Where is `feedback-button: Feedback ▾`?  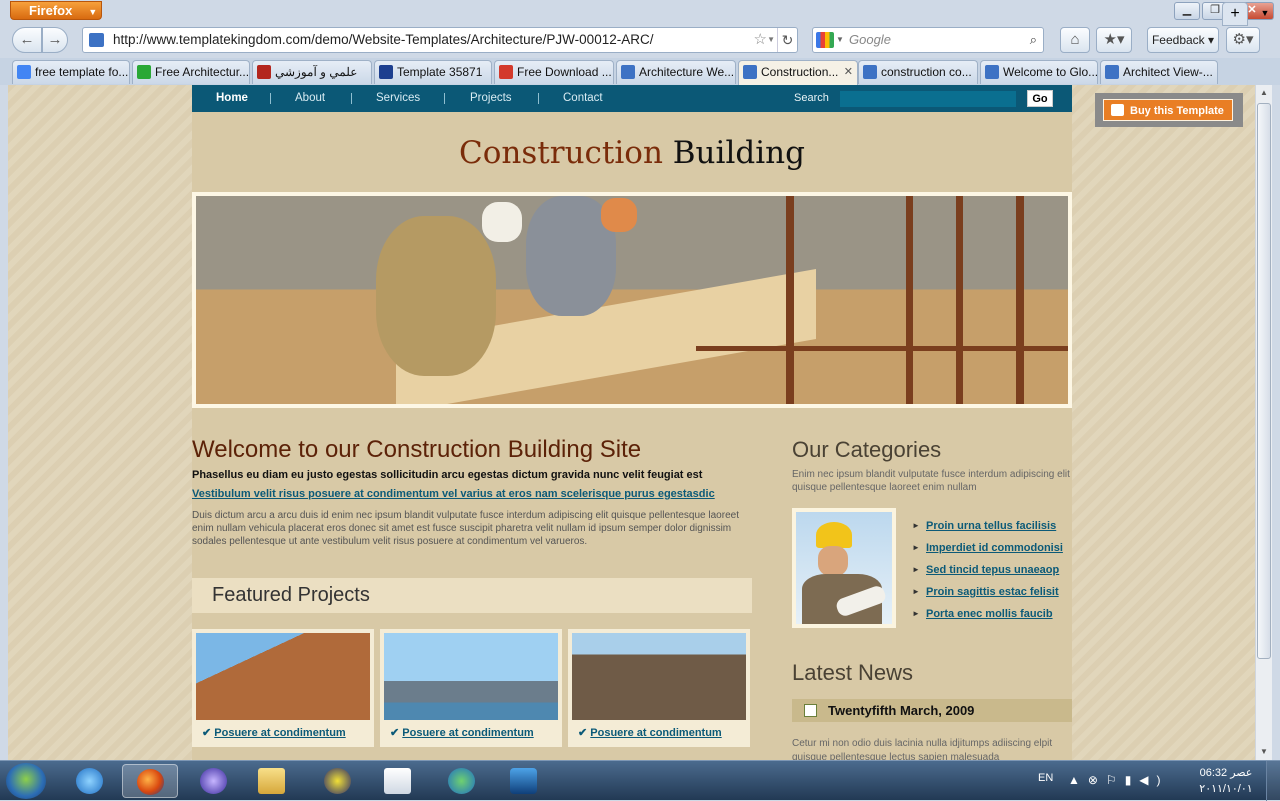
feedback-button: Feedback ▾ is located at coordinates (1183, 40).